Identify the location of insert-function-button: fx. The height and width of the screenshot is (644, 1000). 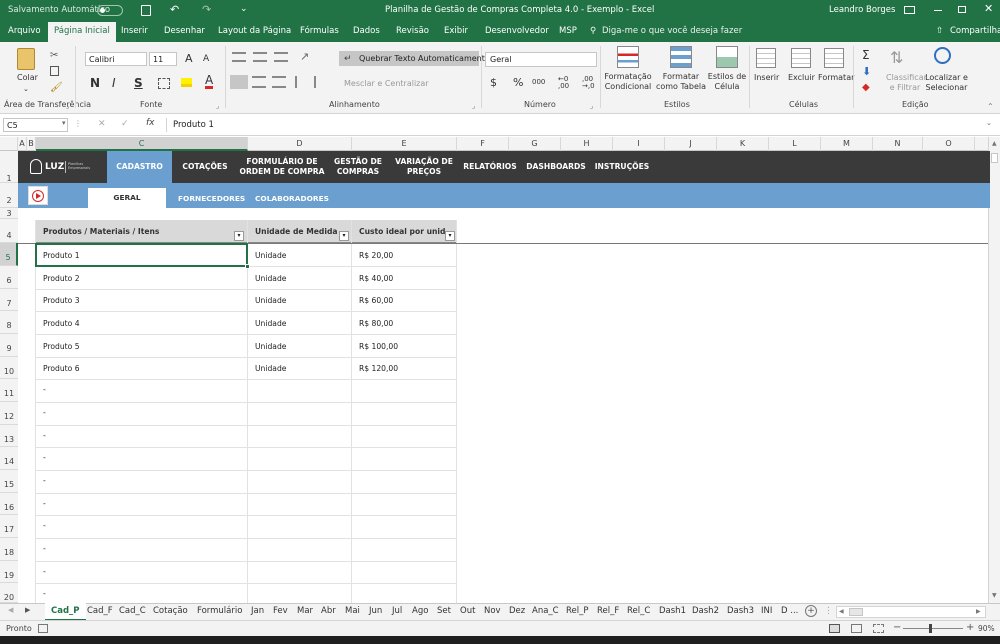
(150, 123).